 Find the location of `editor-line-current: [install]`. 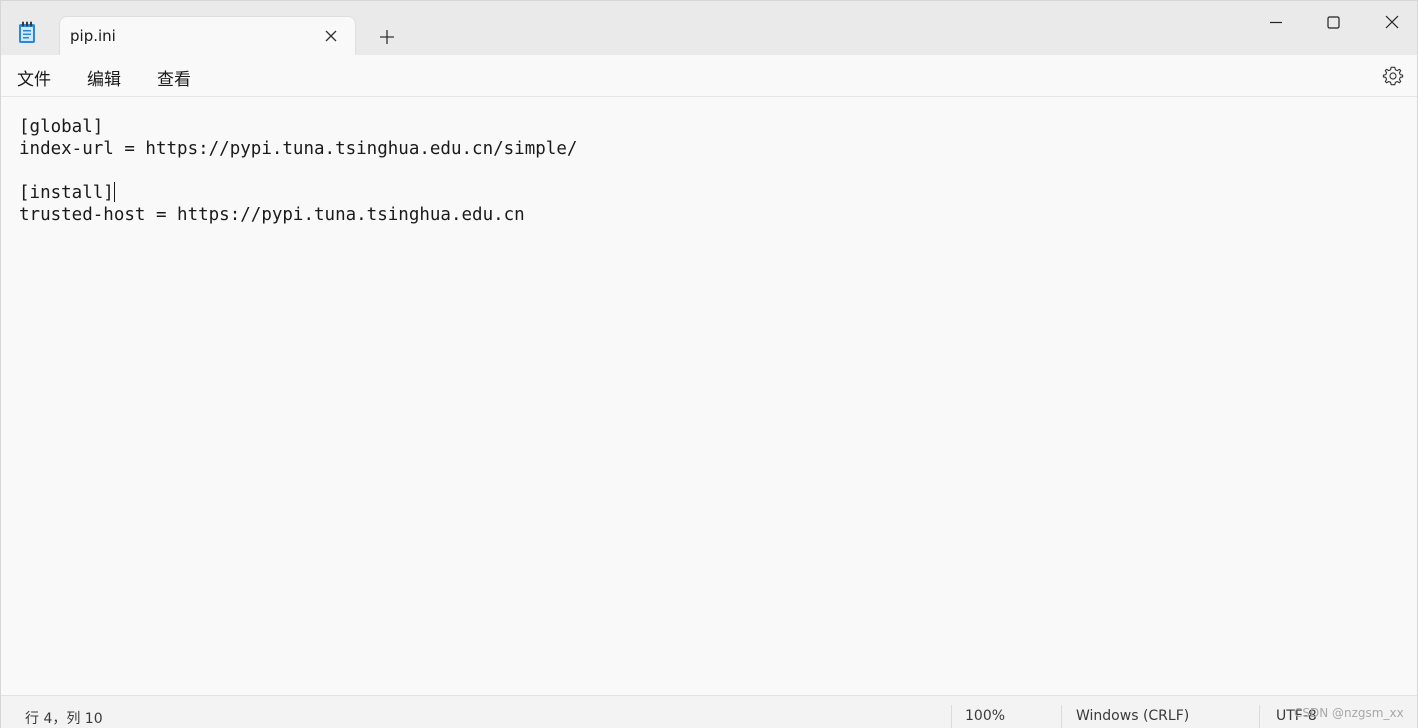

editor-line-current: [install] is located at coordinates (298, 193).